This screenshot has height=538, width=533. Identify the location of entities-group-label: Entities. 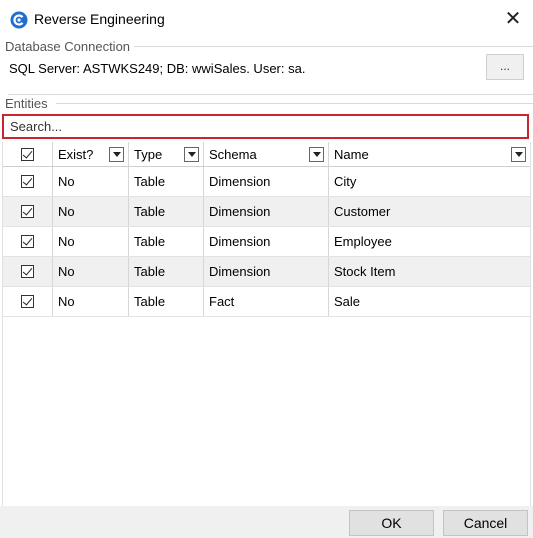
(28, 103).